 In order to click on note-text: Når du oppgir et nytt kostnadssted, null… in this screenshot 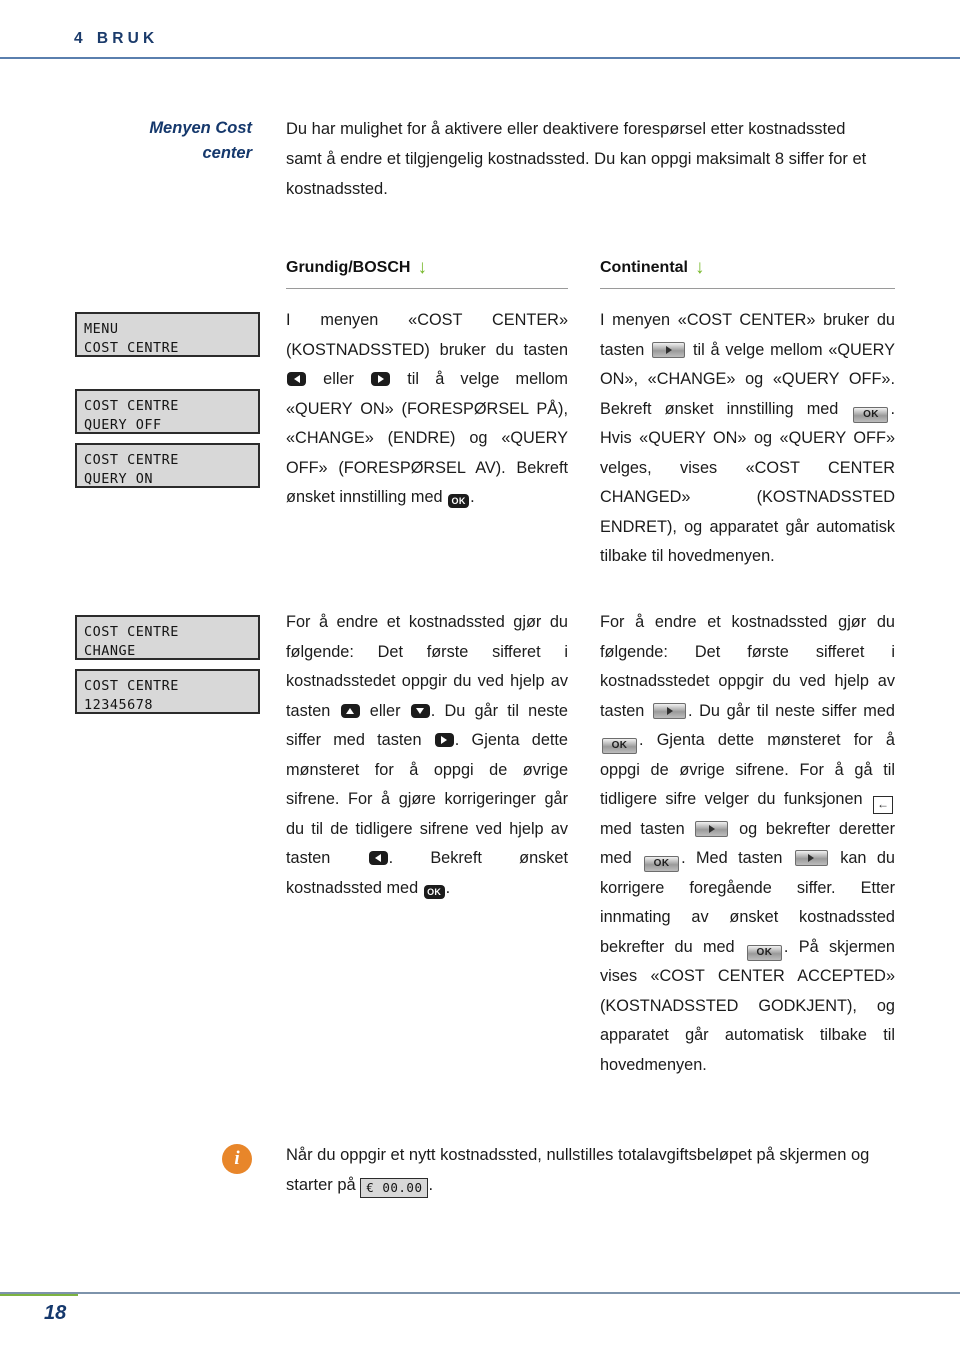, I will do `click(593, 1170)`.